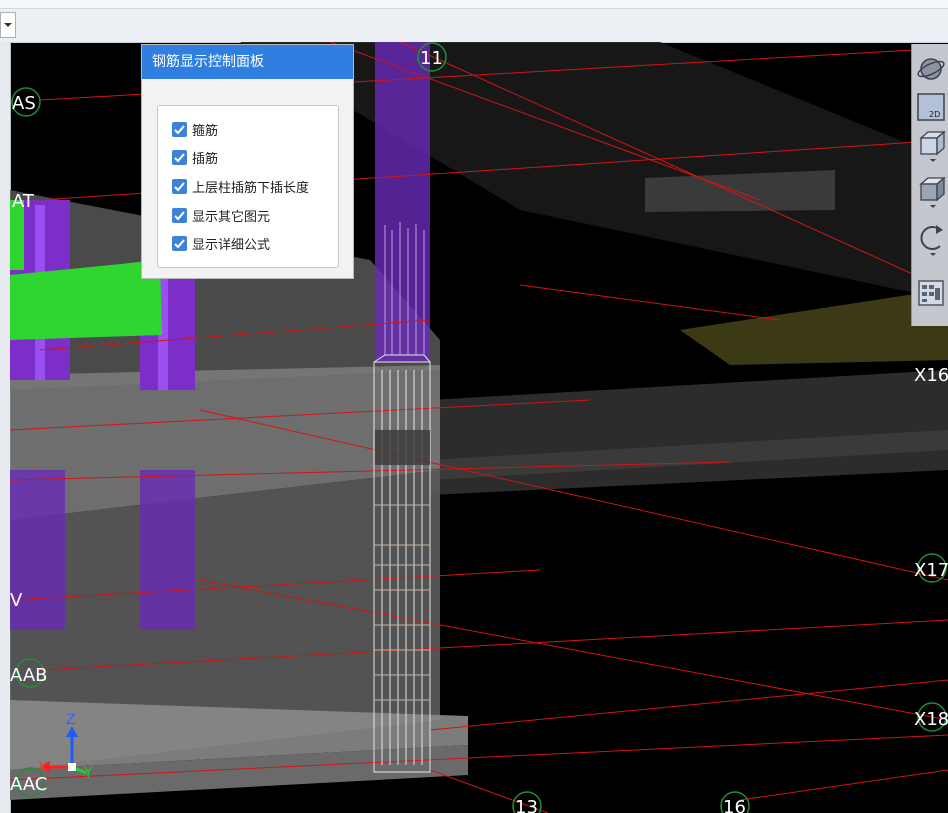 The width and height of the screenshot is (948, 813). Describe the element at coordinates (931, 570) in the screenshot. I see `axis-label-x17: X17` at that location.